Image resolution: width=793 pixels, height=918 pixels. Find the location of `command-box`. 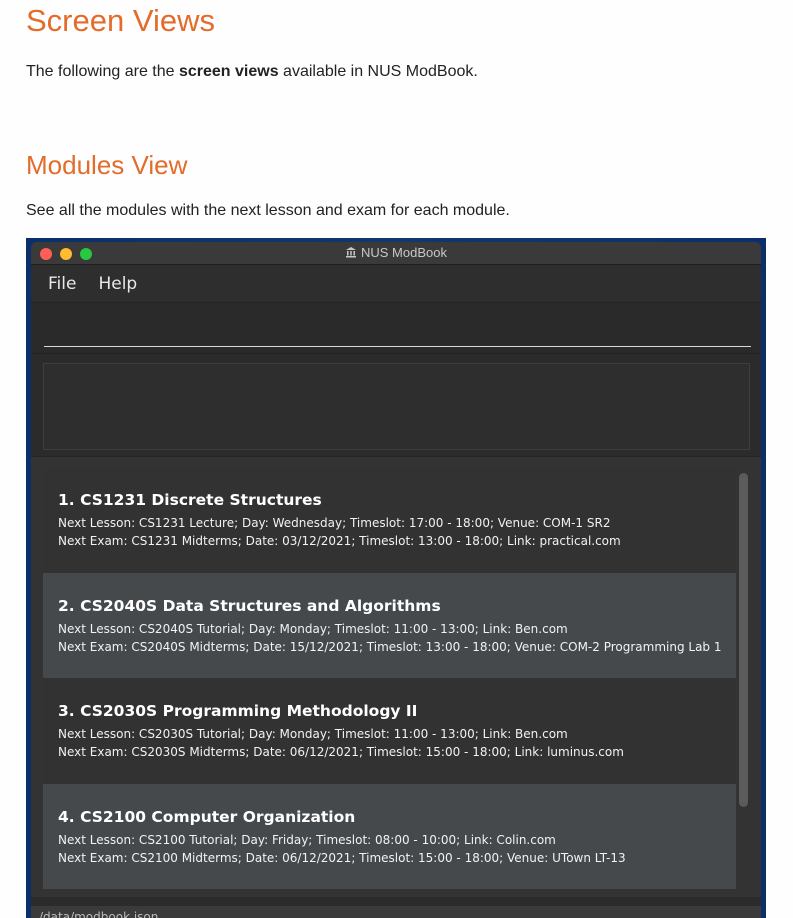

command-box is located at coordinates (396, 328).